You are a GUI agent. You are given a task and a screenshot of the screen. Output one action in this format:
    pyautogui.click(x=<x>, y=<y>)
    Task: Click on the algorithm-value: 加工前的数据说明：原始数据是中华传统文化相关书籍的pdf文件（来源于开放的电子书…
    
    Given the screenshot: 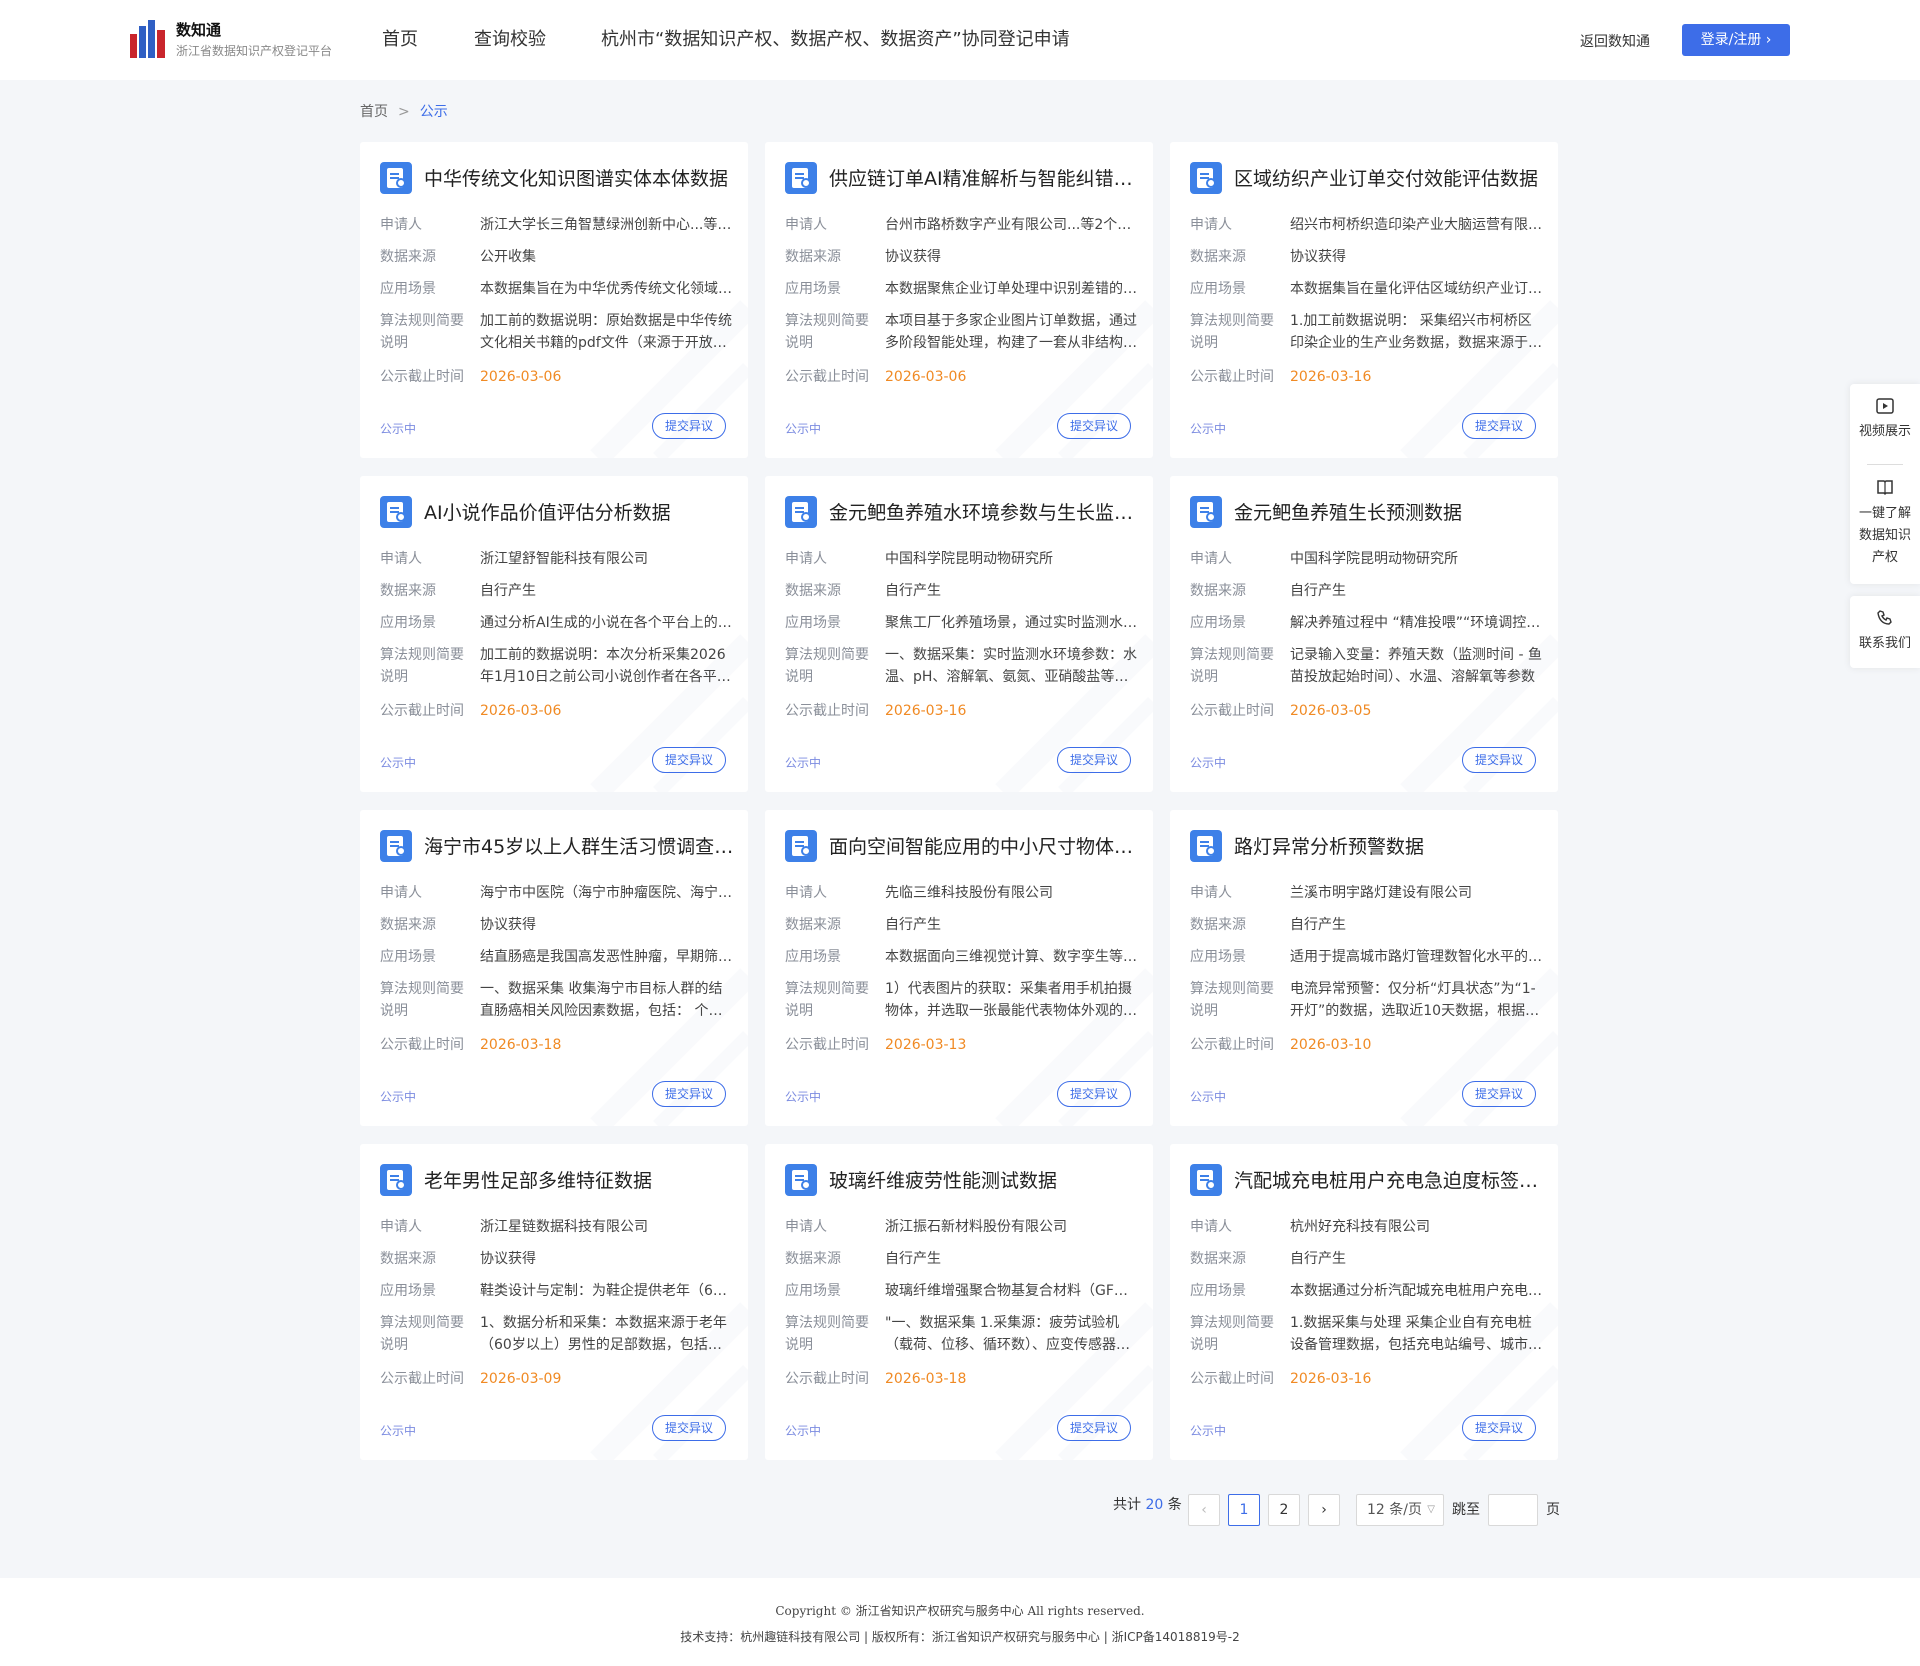 What is the action you would take?
    pyautogui.click(x=606, y=332)
    